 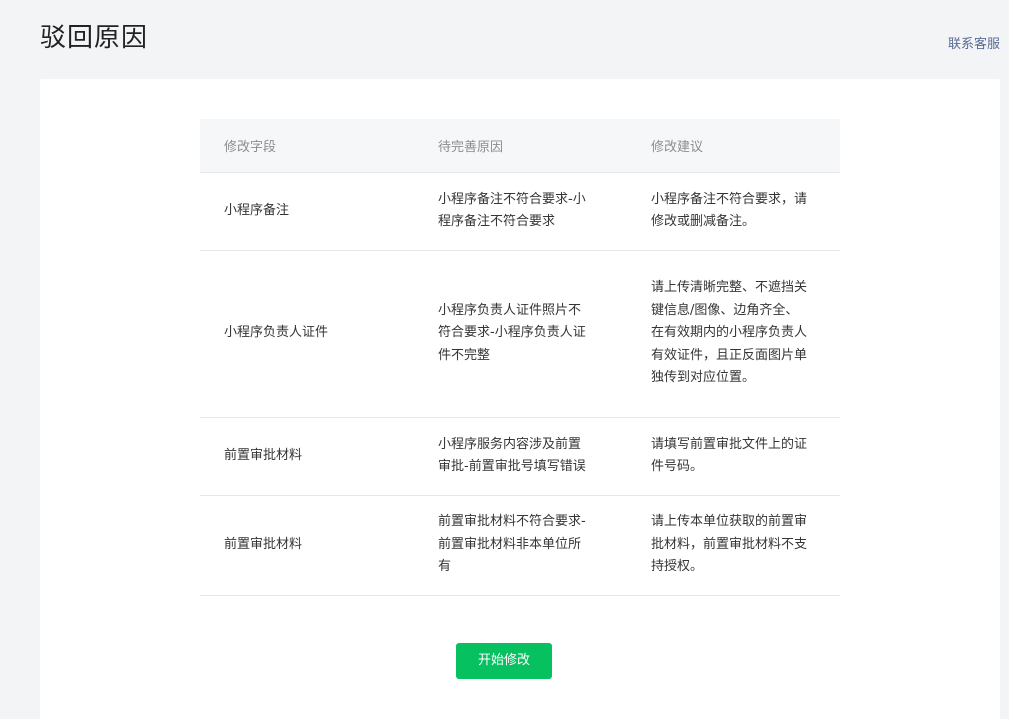 What do you see at coordinates (504, 661) in the screenshot?
I see `start-editing-button: 开始修改` at bounding box center [504, 661].